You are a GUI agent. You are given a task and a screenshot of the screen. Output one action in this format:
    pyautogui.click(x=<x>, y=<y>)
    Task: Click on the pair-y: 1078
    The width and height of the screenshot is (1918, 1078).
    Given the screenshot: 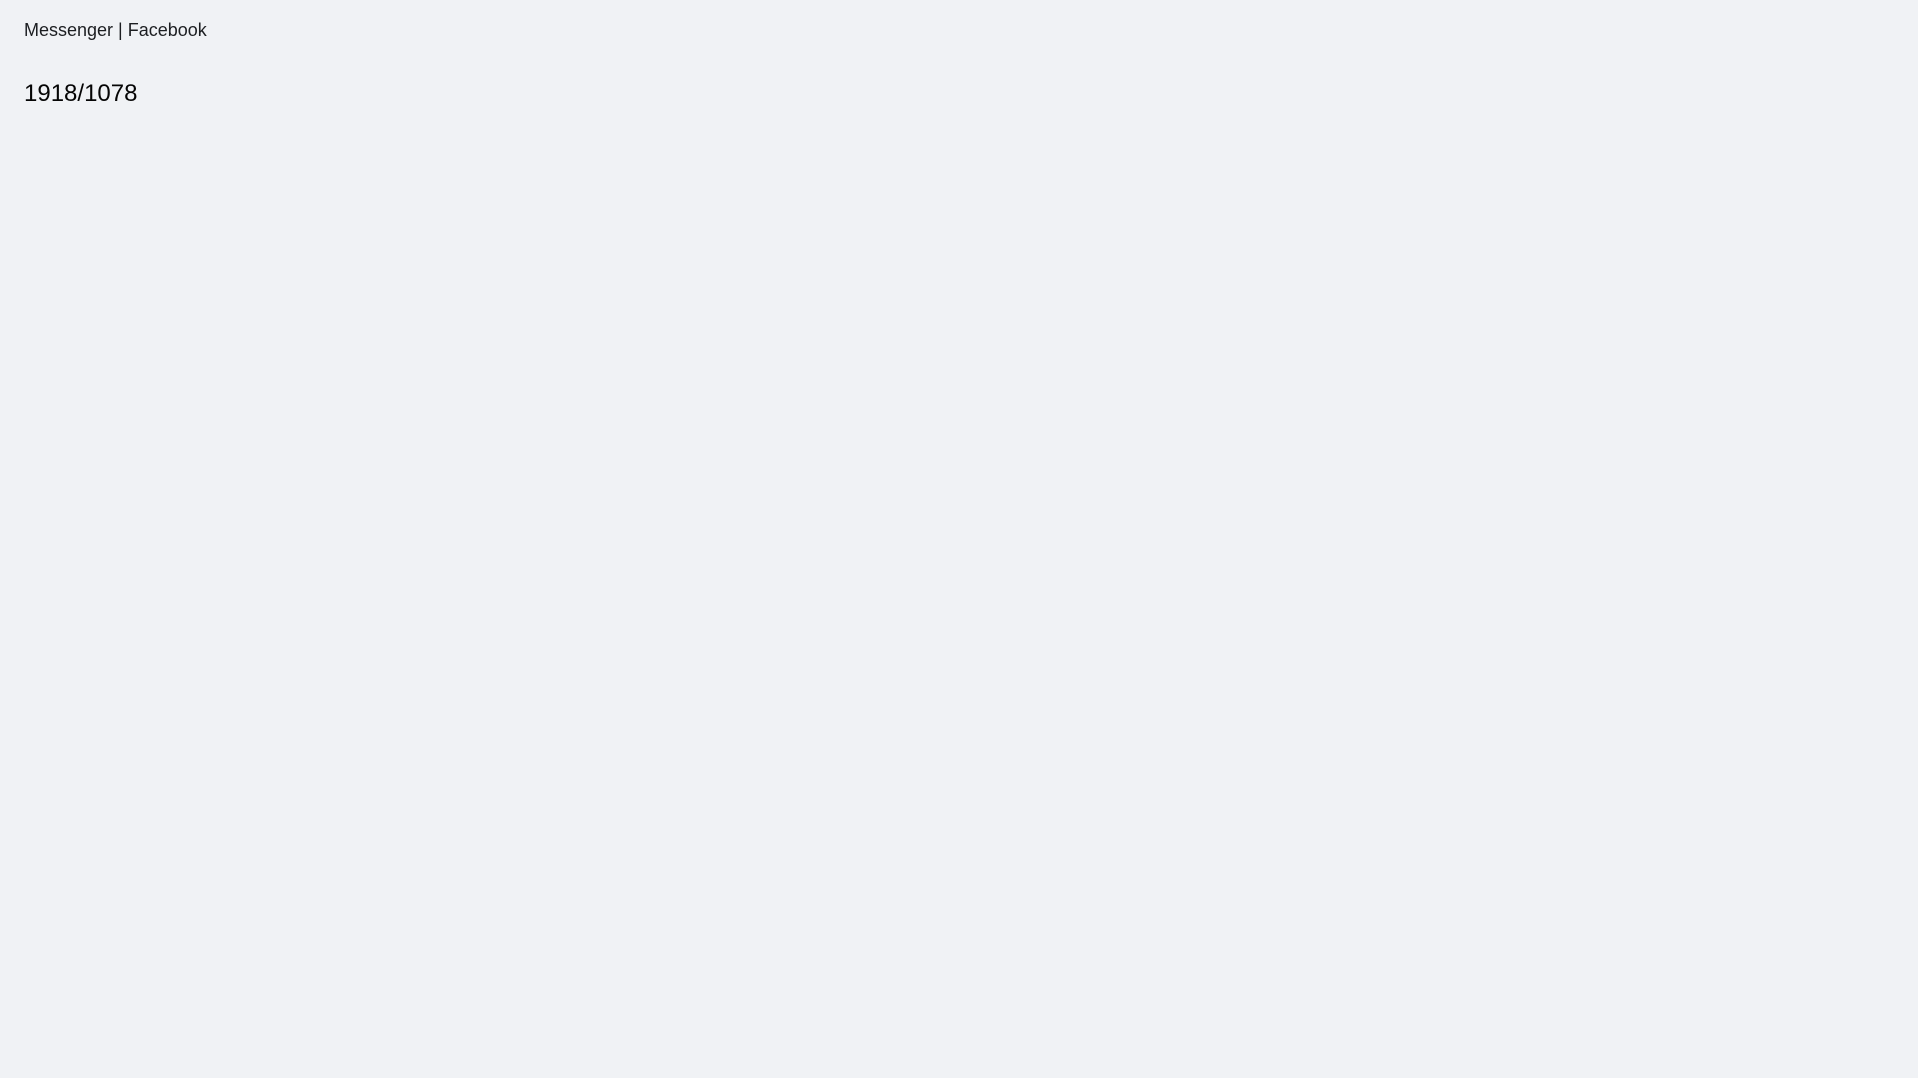 What is the action you would take?
    pyautogui.click(x=111, y=93)
    